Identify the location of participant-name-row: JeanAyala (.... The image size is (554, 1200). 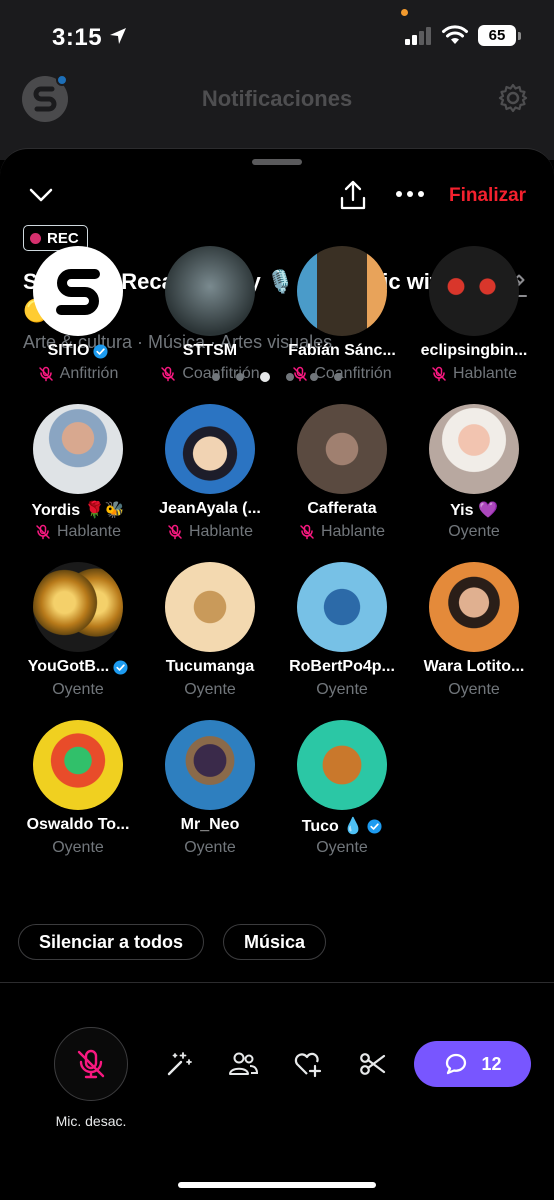
(210, 509).